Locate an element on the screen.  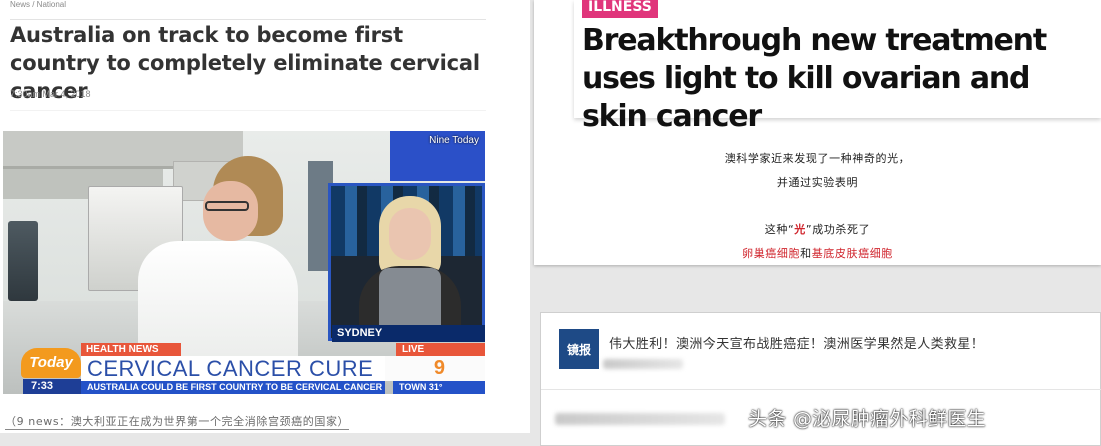
news-anchor-inset is located at coordinates (406, 262).